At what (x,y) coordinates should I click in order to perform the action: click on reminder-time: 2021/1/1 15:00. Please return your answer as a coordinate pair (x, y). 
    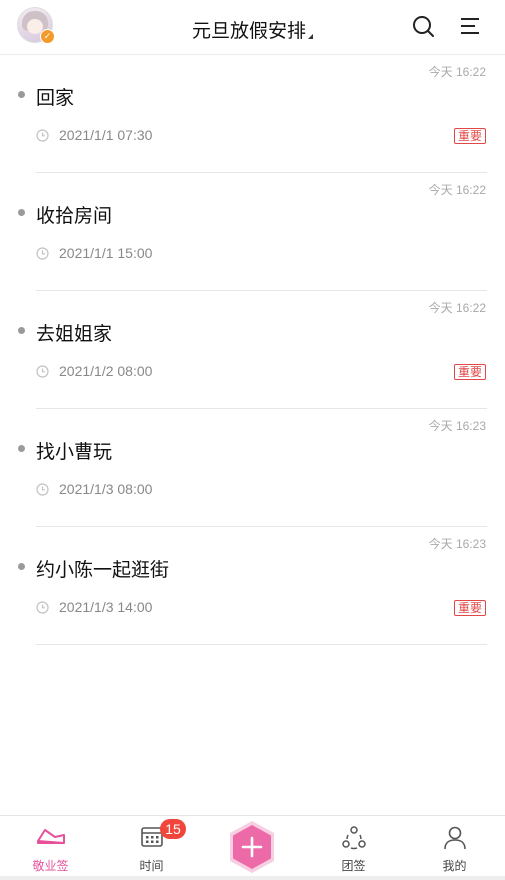
    Looking at the image, I should click on (106, 253).